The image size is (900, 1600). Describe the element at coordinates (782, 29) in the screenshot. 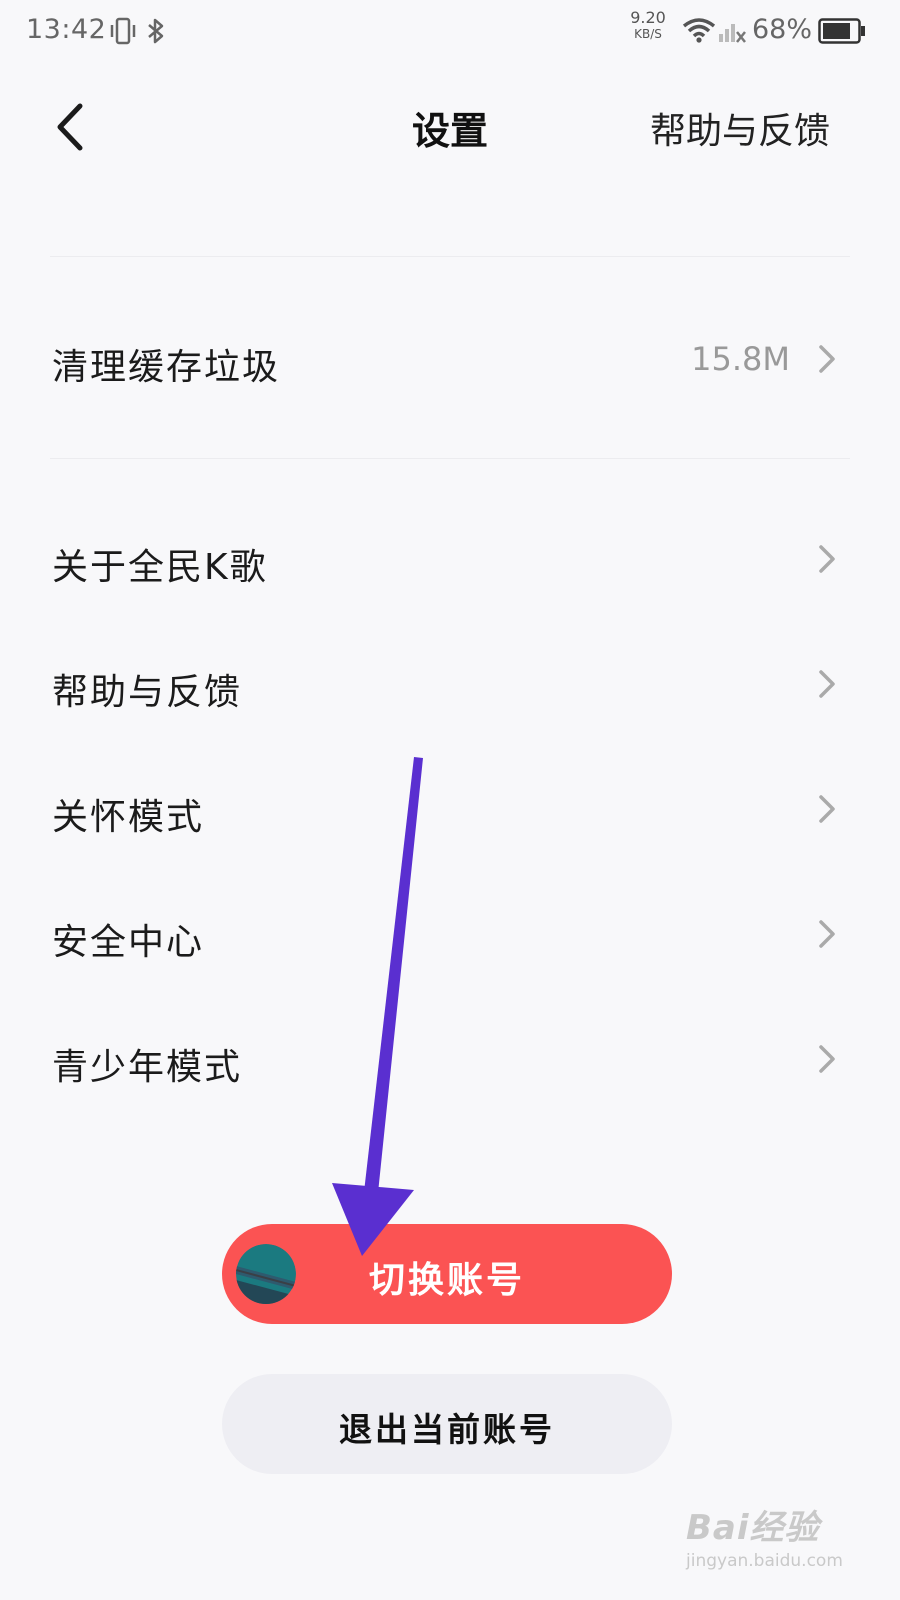

I see `battery-percent: 68%` at that location.